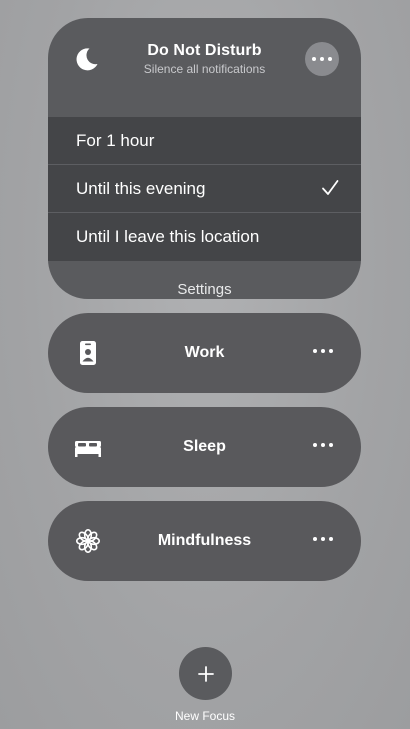 This screenshot has height=729, width=410. I want to click on dnd-header: Do Not Disturb Silence all notifications, so click(204, 58).